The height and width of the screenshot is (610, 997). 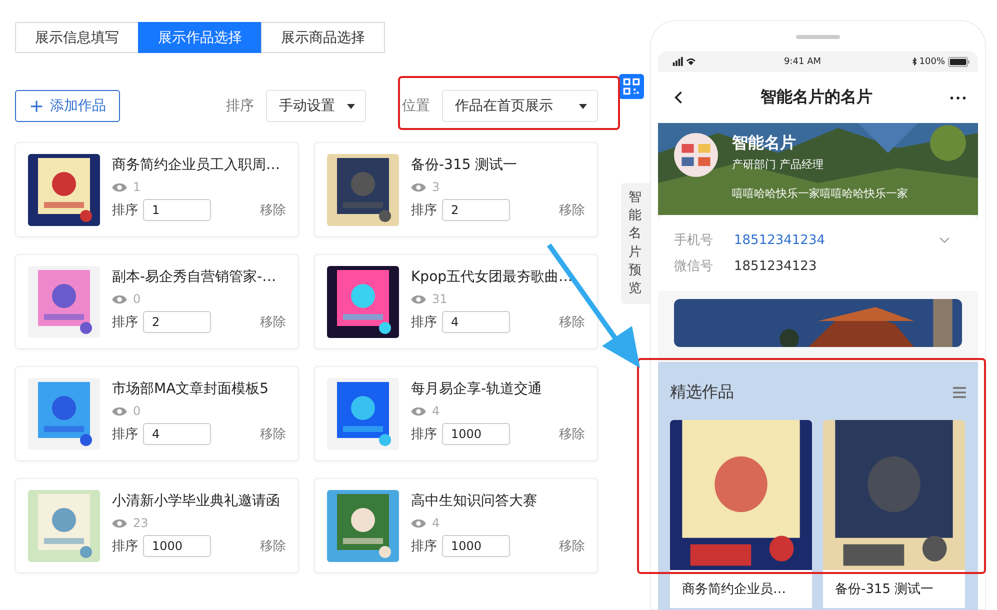 I want to click on tab: 展示商品选择, so click(x=323, y=37).